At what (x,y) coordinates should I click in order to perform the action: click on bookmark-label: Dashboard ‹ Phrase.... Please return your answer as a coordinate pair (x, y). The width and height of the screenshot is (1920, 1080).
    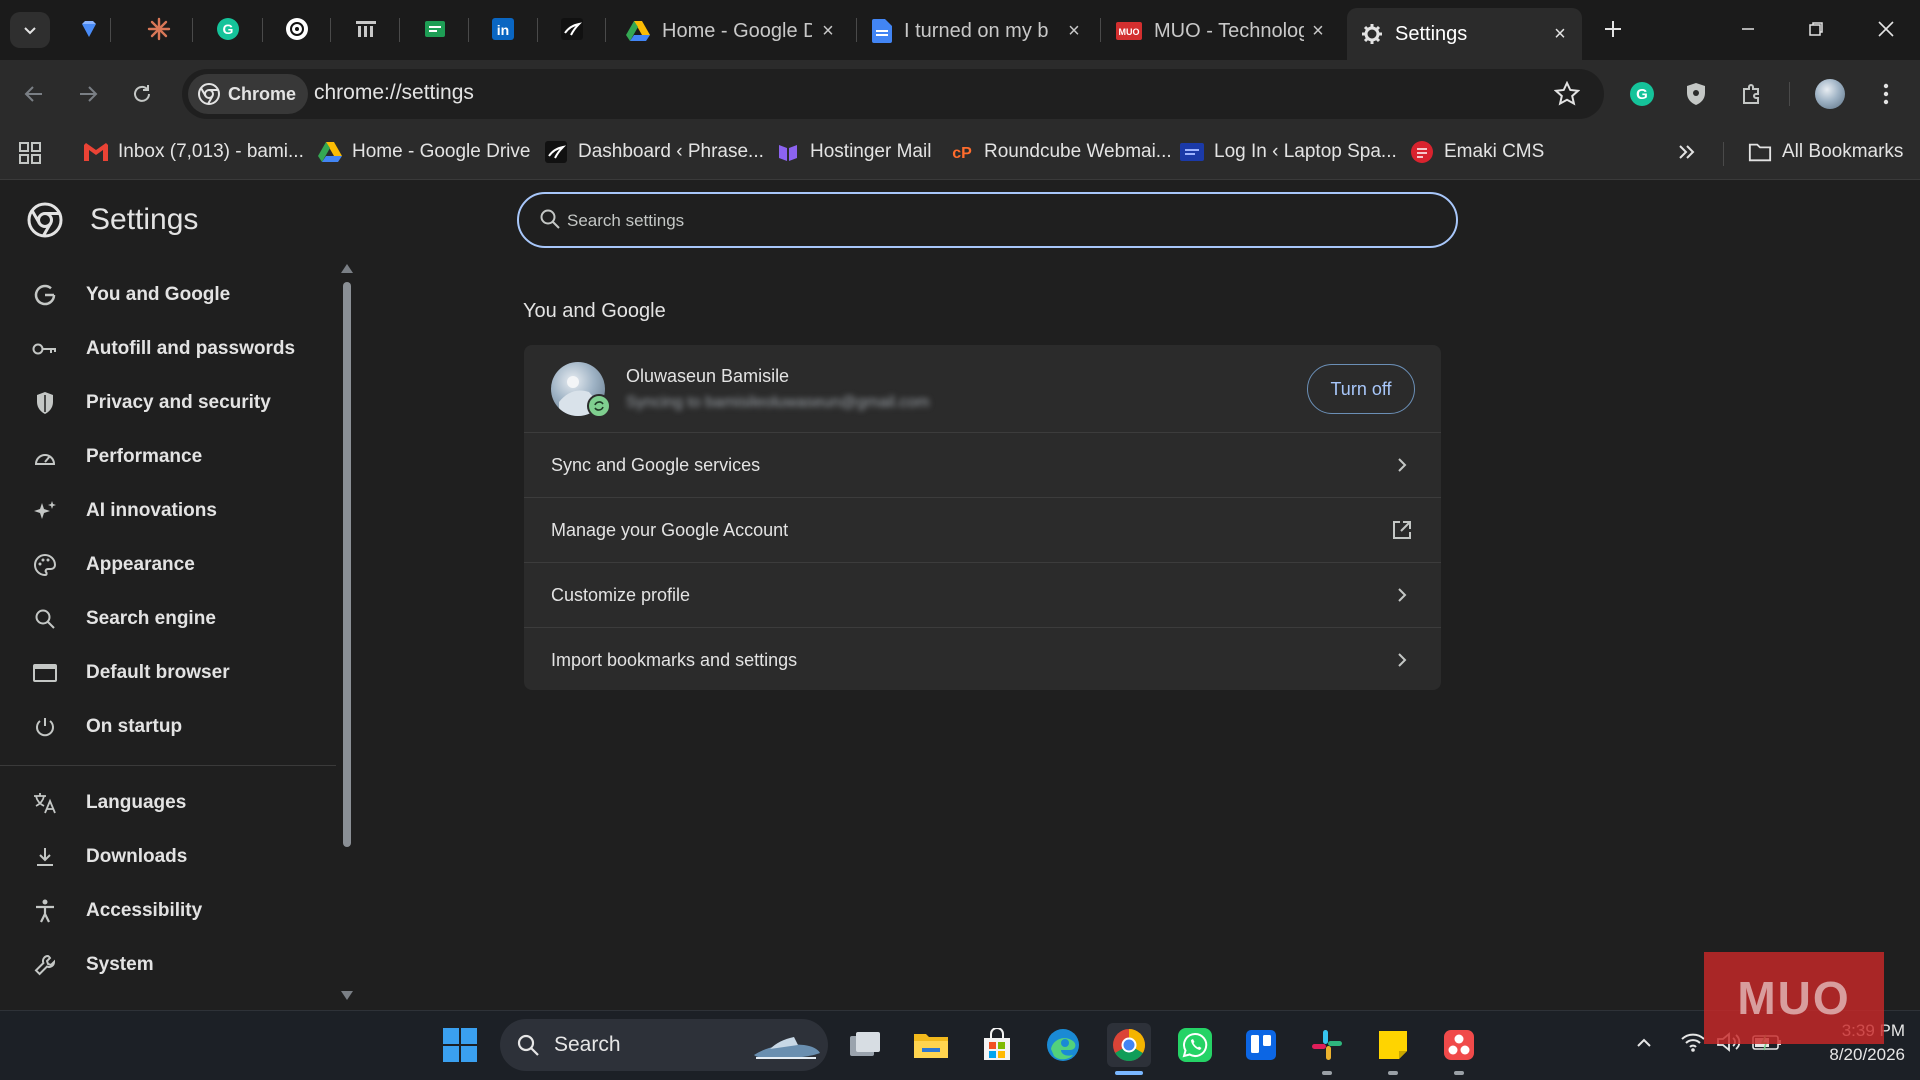
    Looking at the image, I should click on (671, 151).